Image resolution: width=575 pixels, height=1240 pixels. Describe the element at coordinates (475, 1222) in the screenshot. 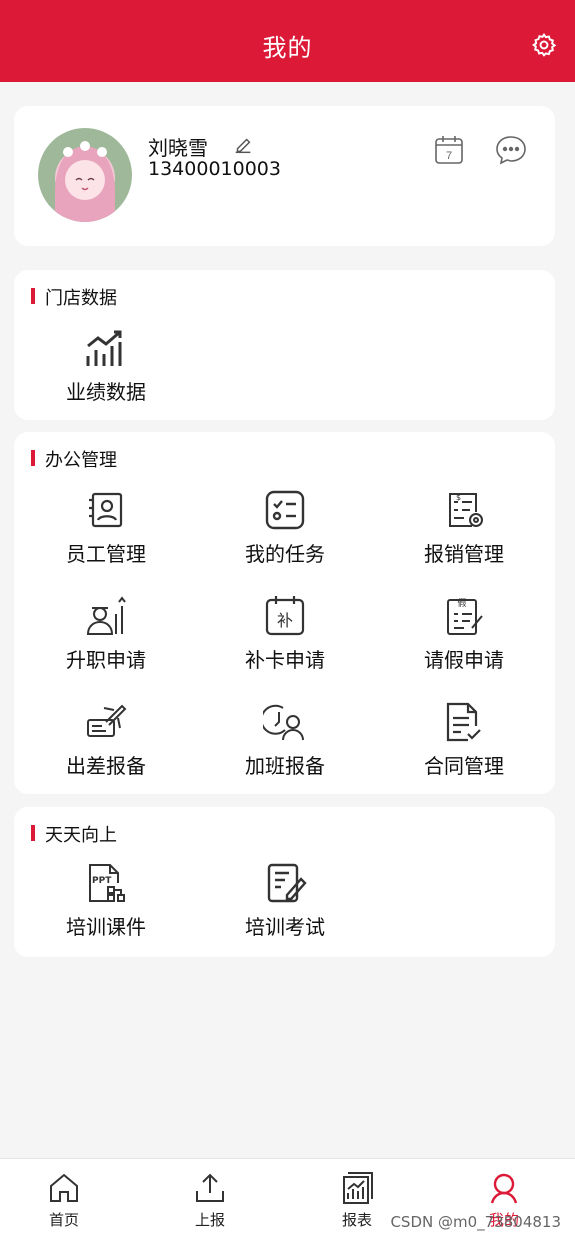

I see `watermark: CSDN @m0_73804813` at that location.